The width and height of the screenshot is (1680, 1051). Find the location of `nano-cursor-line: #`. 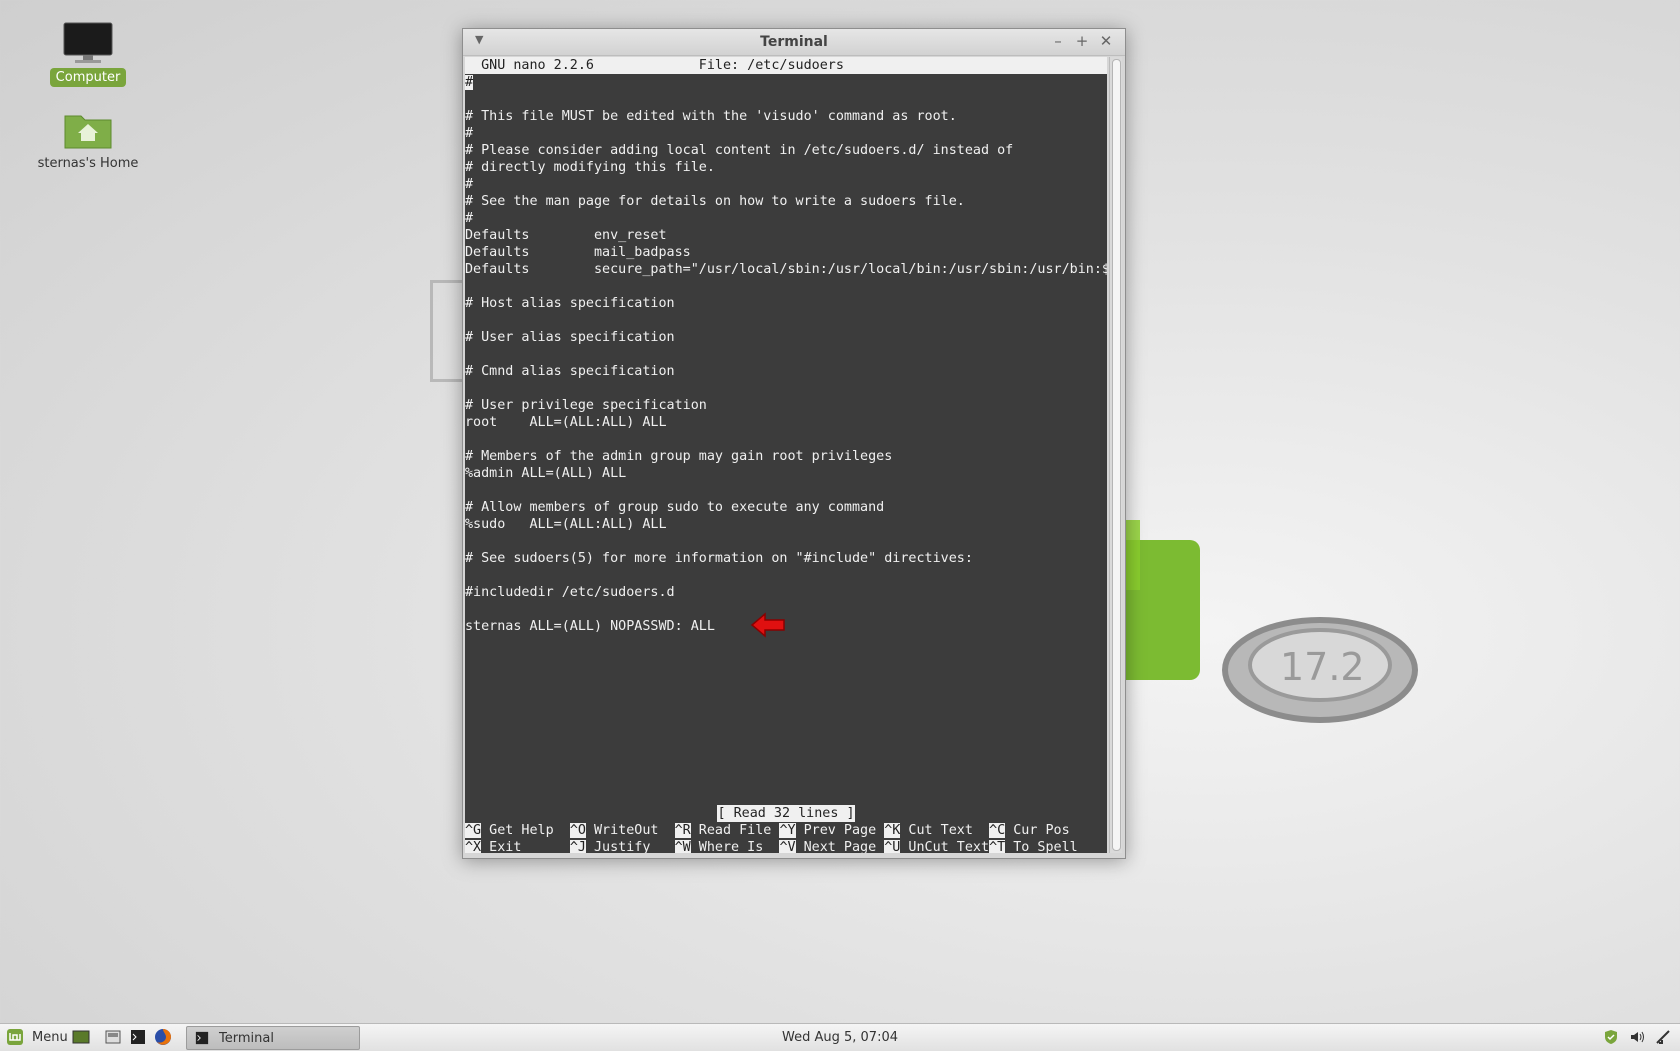

nano-cursor-line: # is located at coordinates (786, 82).